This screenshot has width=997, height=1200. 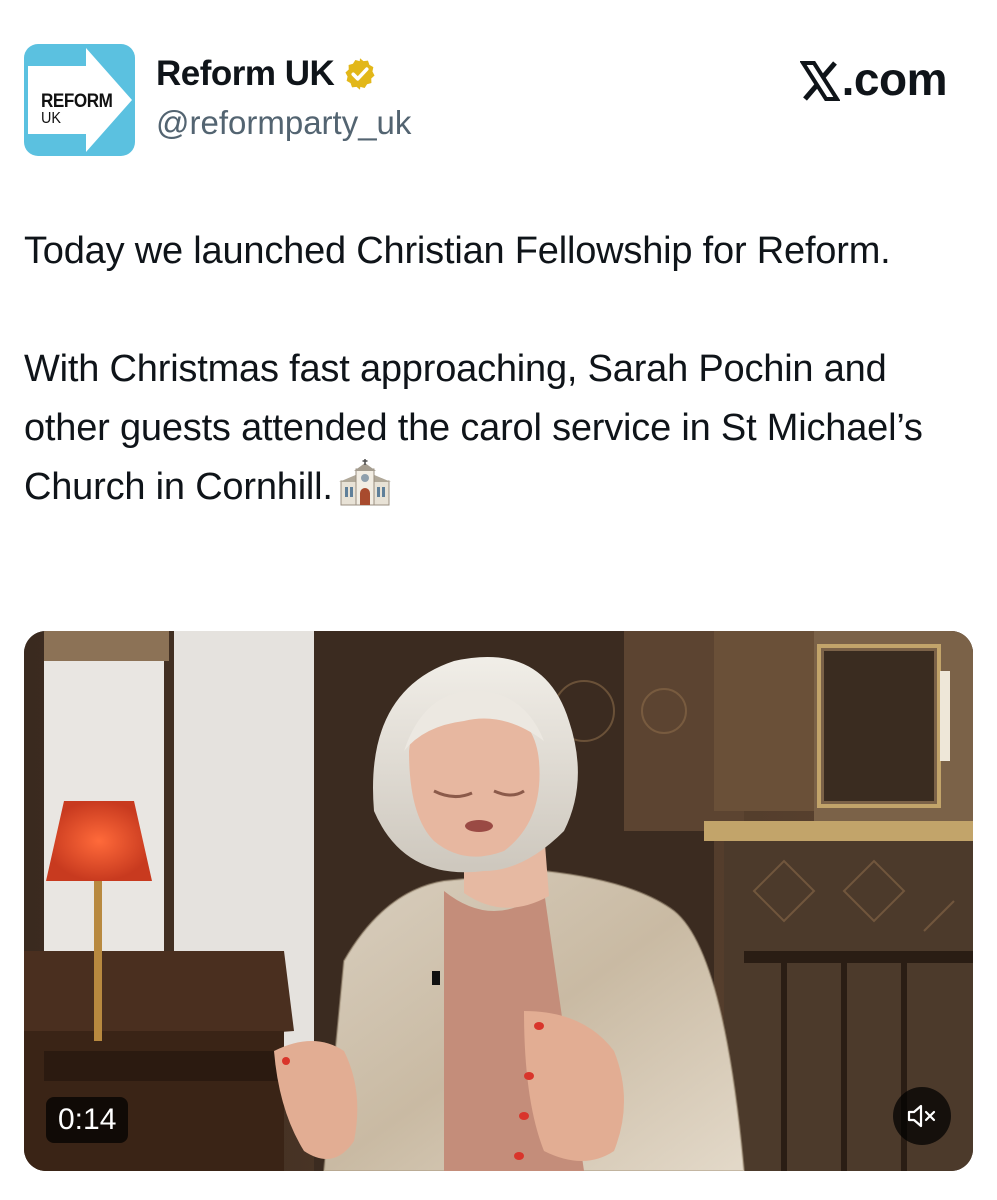 I want to click on avatar: REFORM UK, so click(x=79, y=100).